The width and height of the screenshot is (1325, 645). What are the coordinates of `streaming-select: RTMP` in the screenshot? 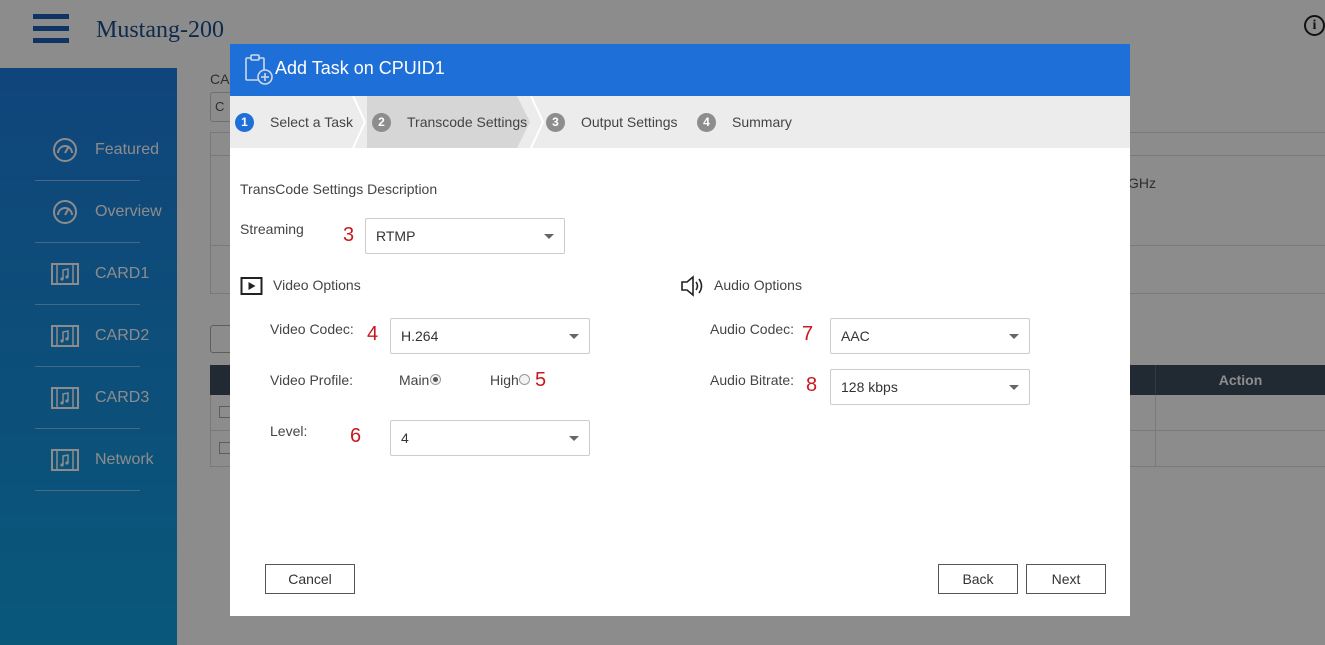 It's located at (465, 236).